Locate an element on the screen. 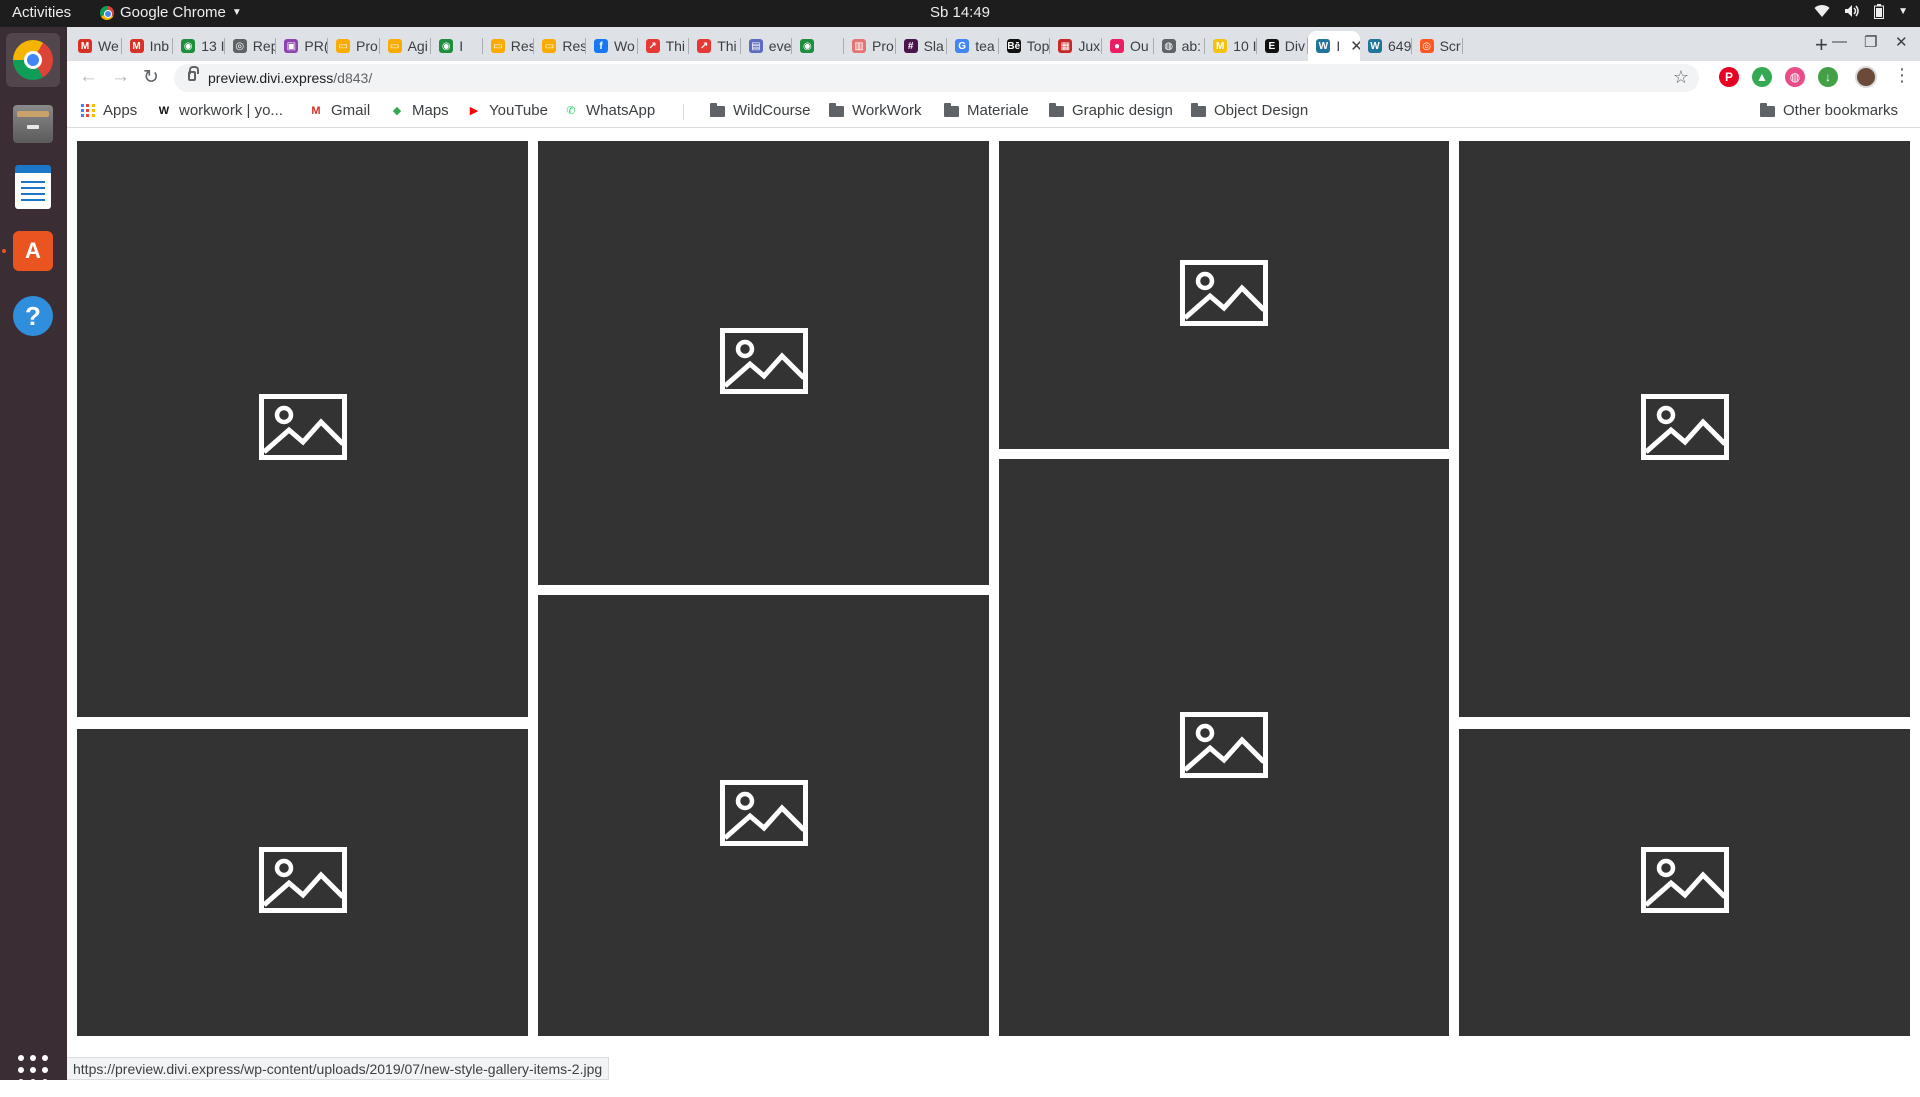 Image resolution: width=1920 pixels, height=1097 pixels. restore-button: ❐ is located at coordinates (1870, 42).